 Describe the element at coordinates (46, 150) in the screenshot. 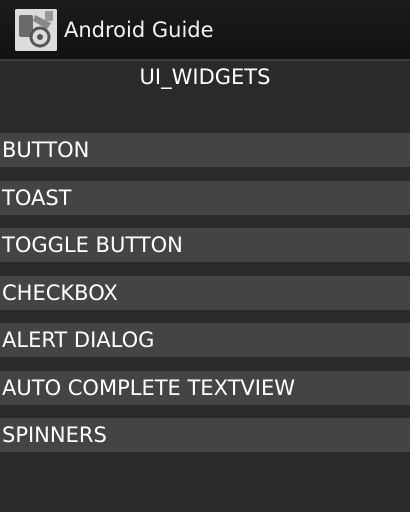

I see `list-item-label: BUTTON` at that location.